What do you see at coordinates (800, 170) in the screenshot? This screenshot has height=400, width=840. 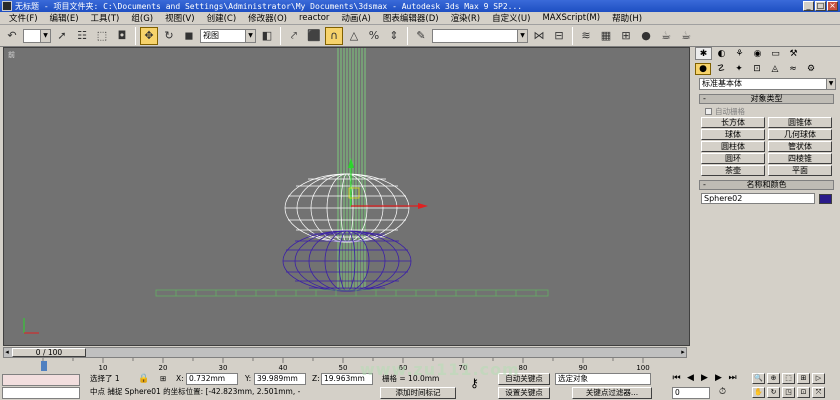 I see `plane-button: 平面` at bounding box center [800, 170].